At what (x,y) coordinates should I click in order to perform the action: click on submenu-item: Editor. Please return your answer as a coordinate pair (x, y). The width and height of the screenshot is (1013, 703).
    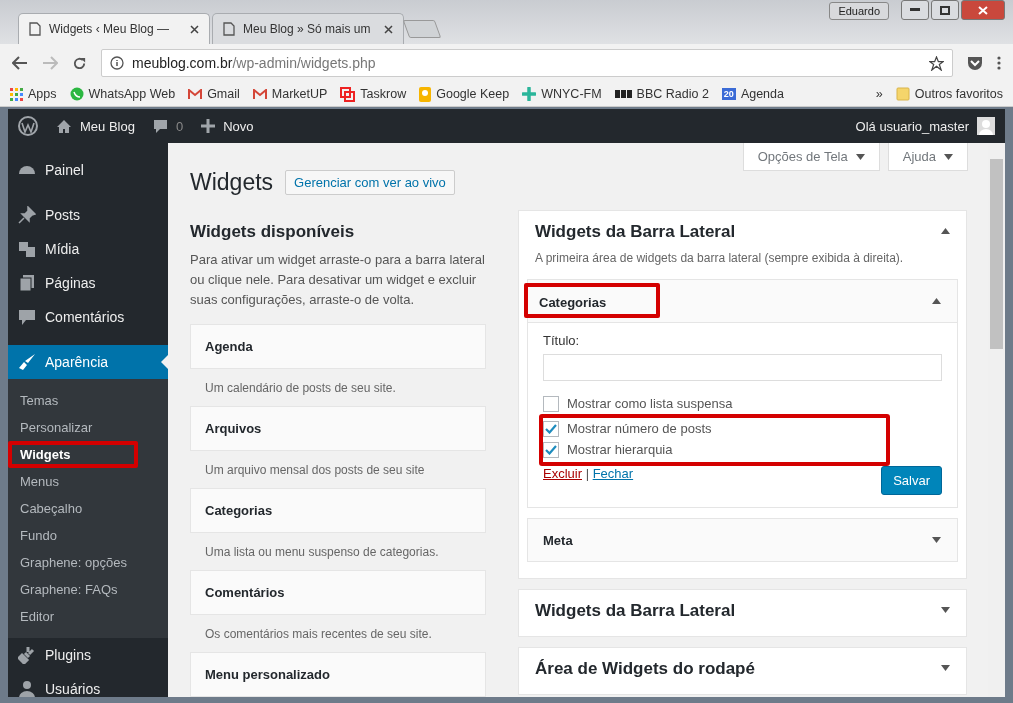
    Looking at the image, I should click on (73, 616).